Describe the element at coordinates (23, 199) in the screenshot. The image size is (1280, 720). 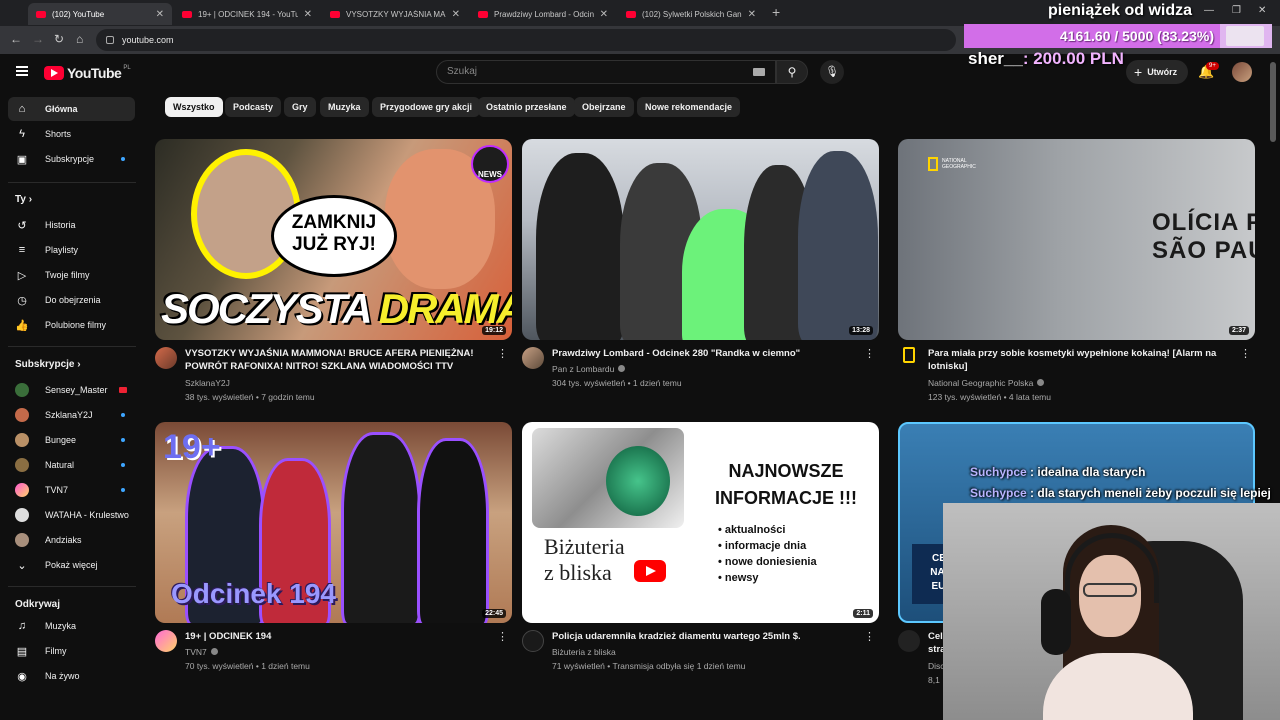
I see `sidebar-section-you: Ty ›` at that location.